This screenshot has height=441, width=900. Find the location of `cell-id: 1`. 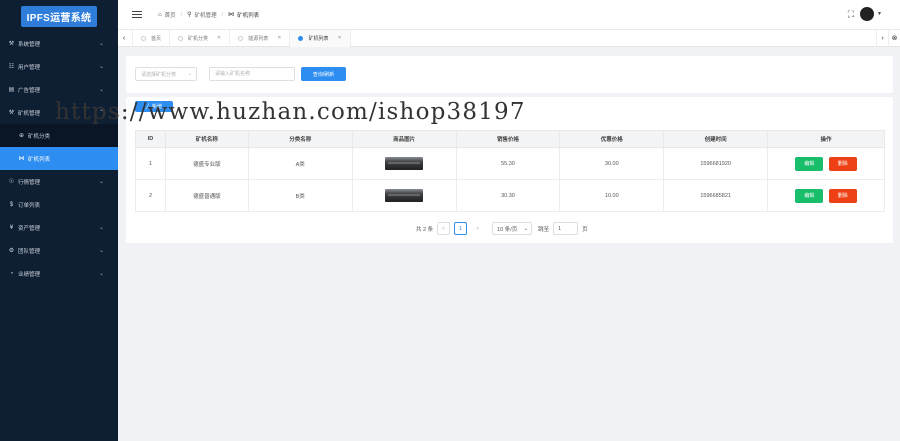

cell-id: 1 is located at coordinates (150, 163).